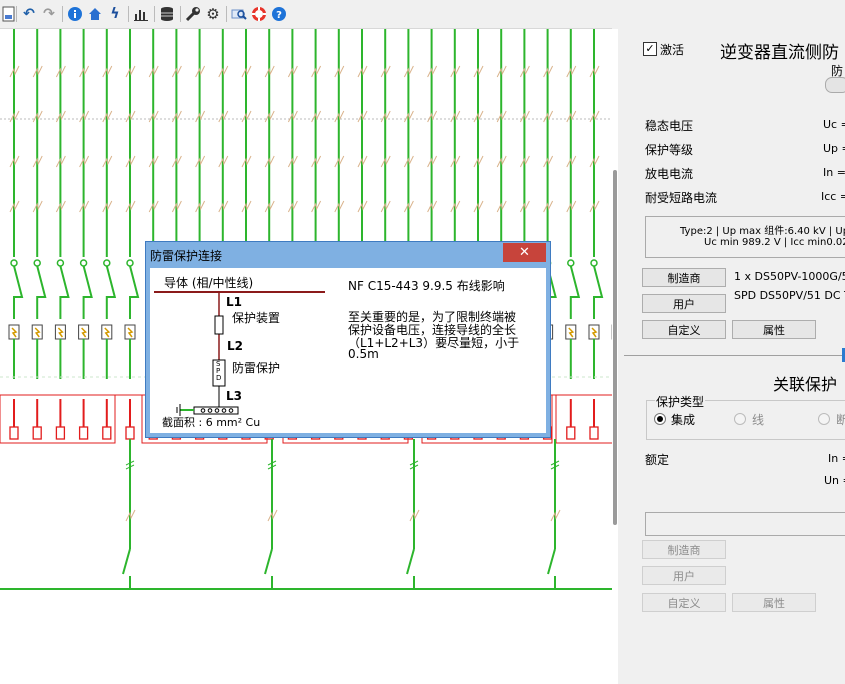 The width and height of the screenshot is (845, 684). I want to click on in-current-label: In =, so click(834, 172).